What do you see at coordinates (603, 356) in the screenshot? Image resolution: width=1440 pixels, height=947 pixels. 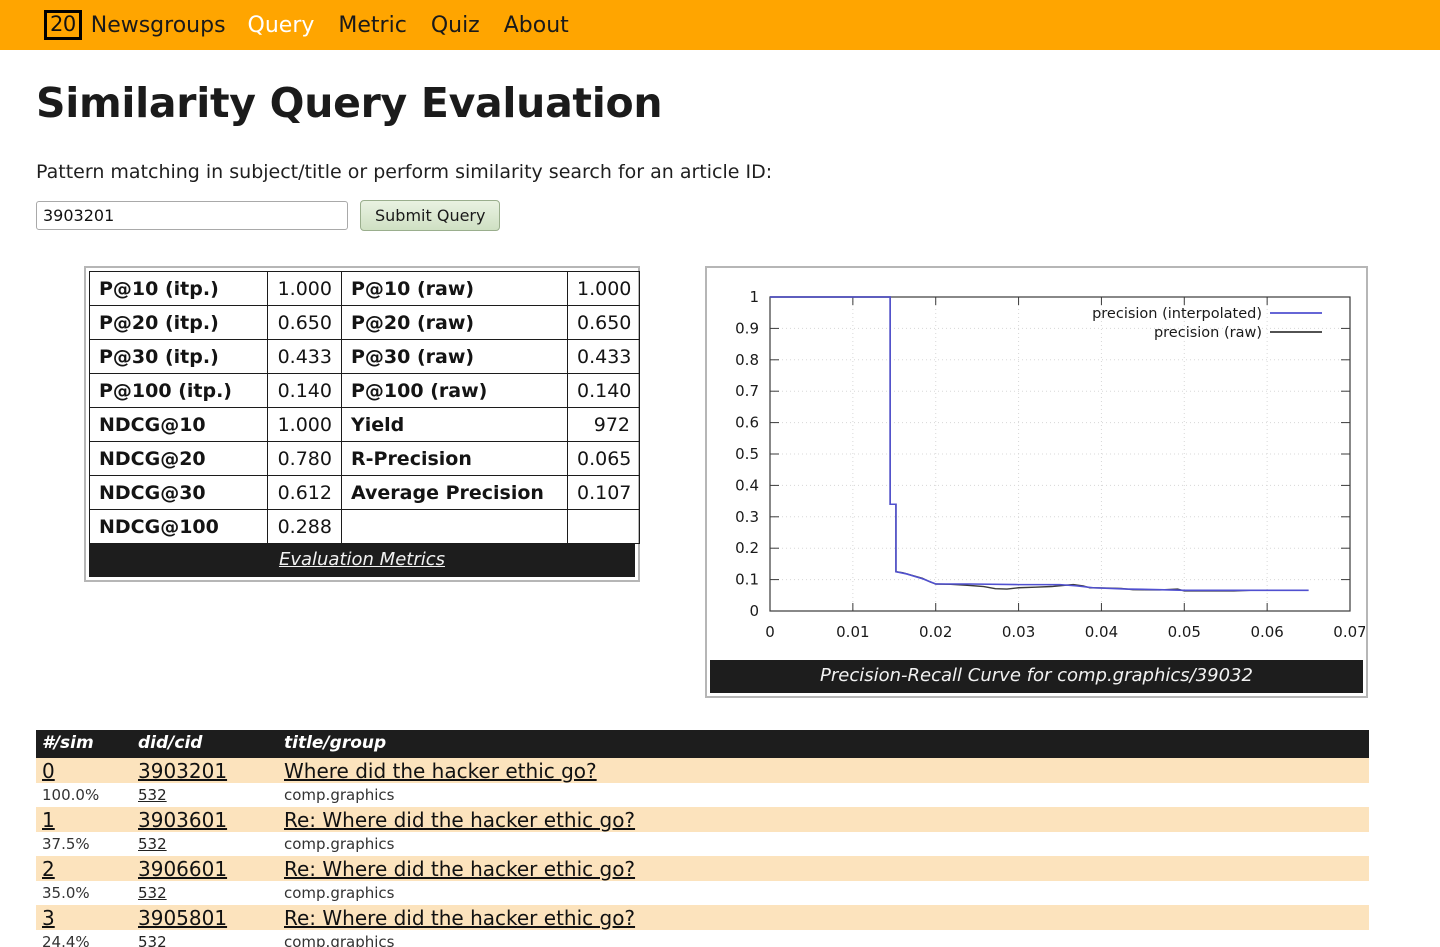 I see `metric-value-right: 0.433` at bounding box center [603, 356].